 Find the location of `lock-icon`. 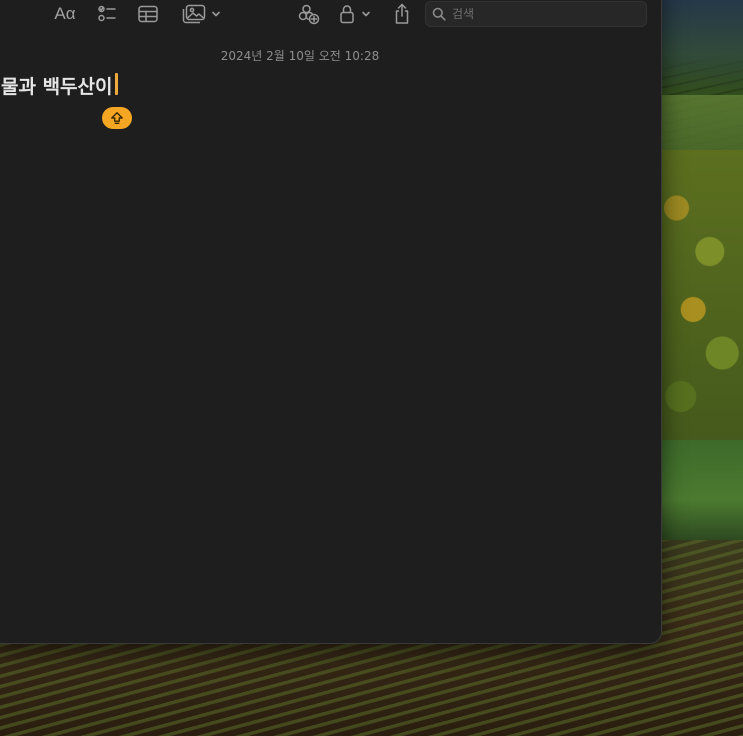

lock-icon is located at coordinates (346, 14).